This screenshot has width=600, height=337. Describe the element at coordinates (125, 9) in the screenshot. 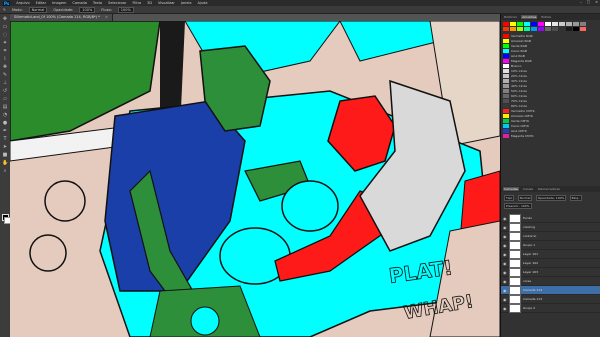

I see `flow-input: 100%` at that location.